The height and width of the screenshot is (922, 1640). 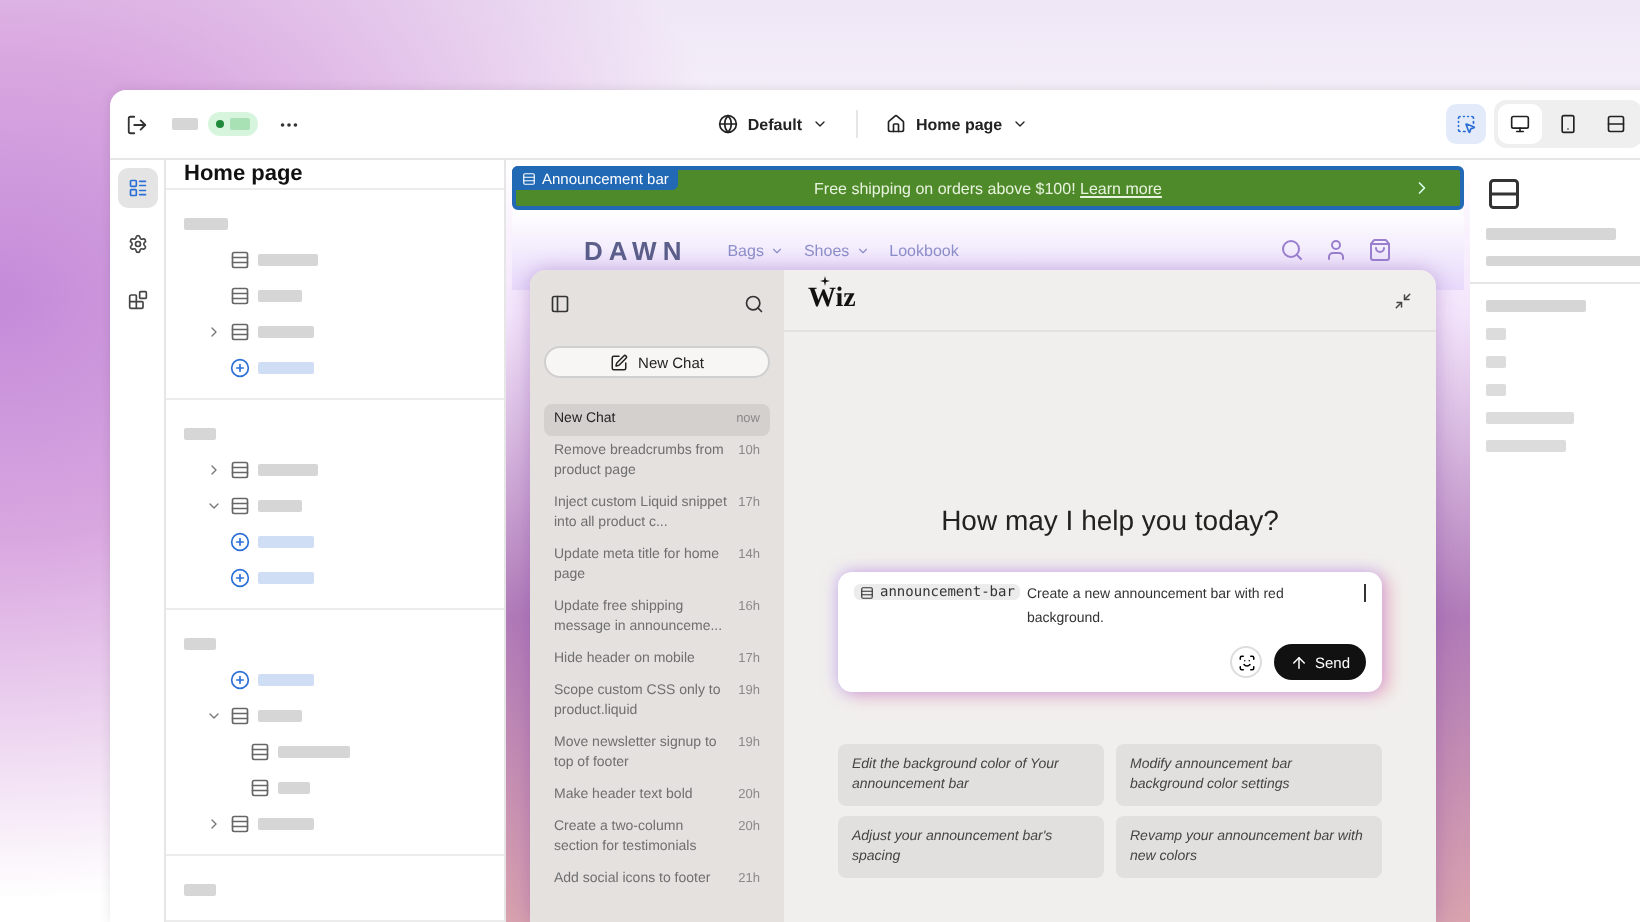 What do you see at coordinates (1110, 520) in the screenshot?
I see `greeting-heading: How may I help you today?` at bounding box center [1110, 520].